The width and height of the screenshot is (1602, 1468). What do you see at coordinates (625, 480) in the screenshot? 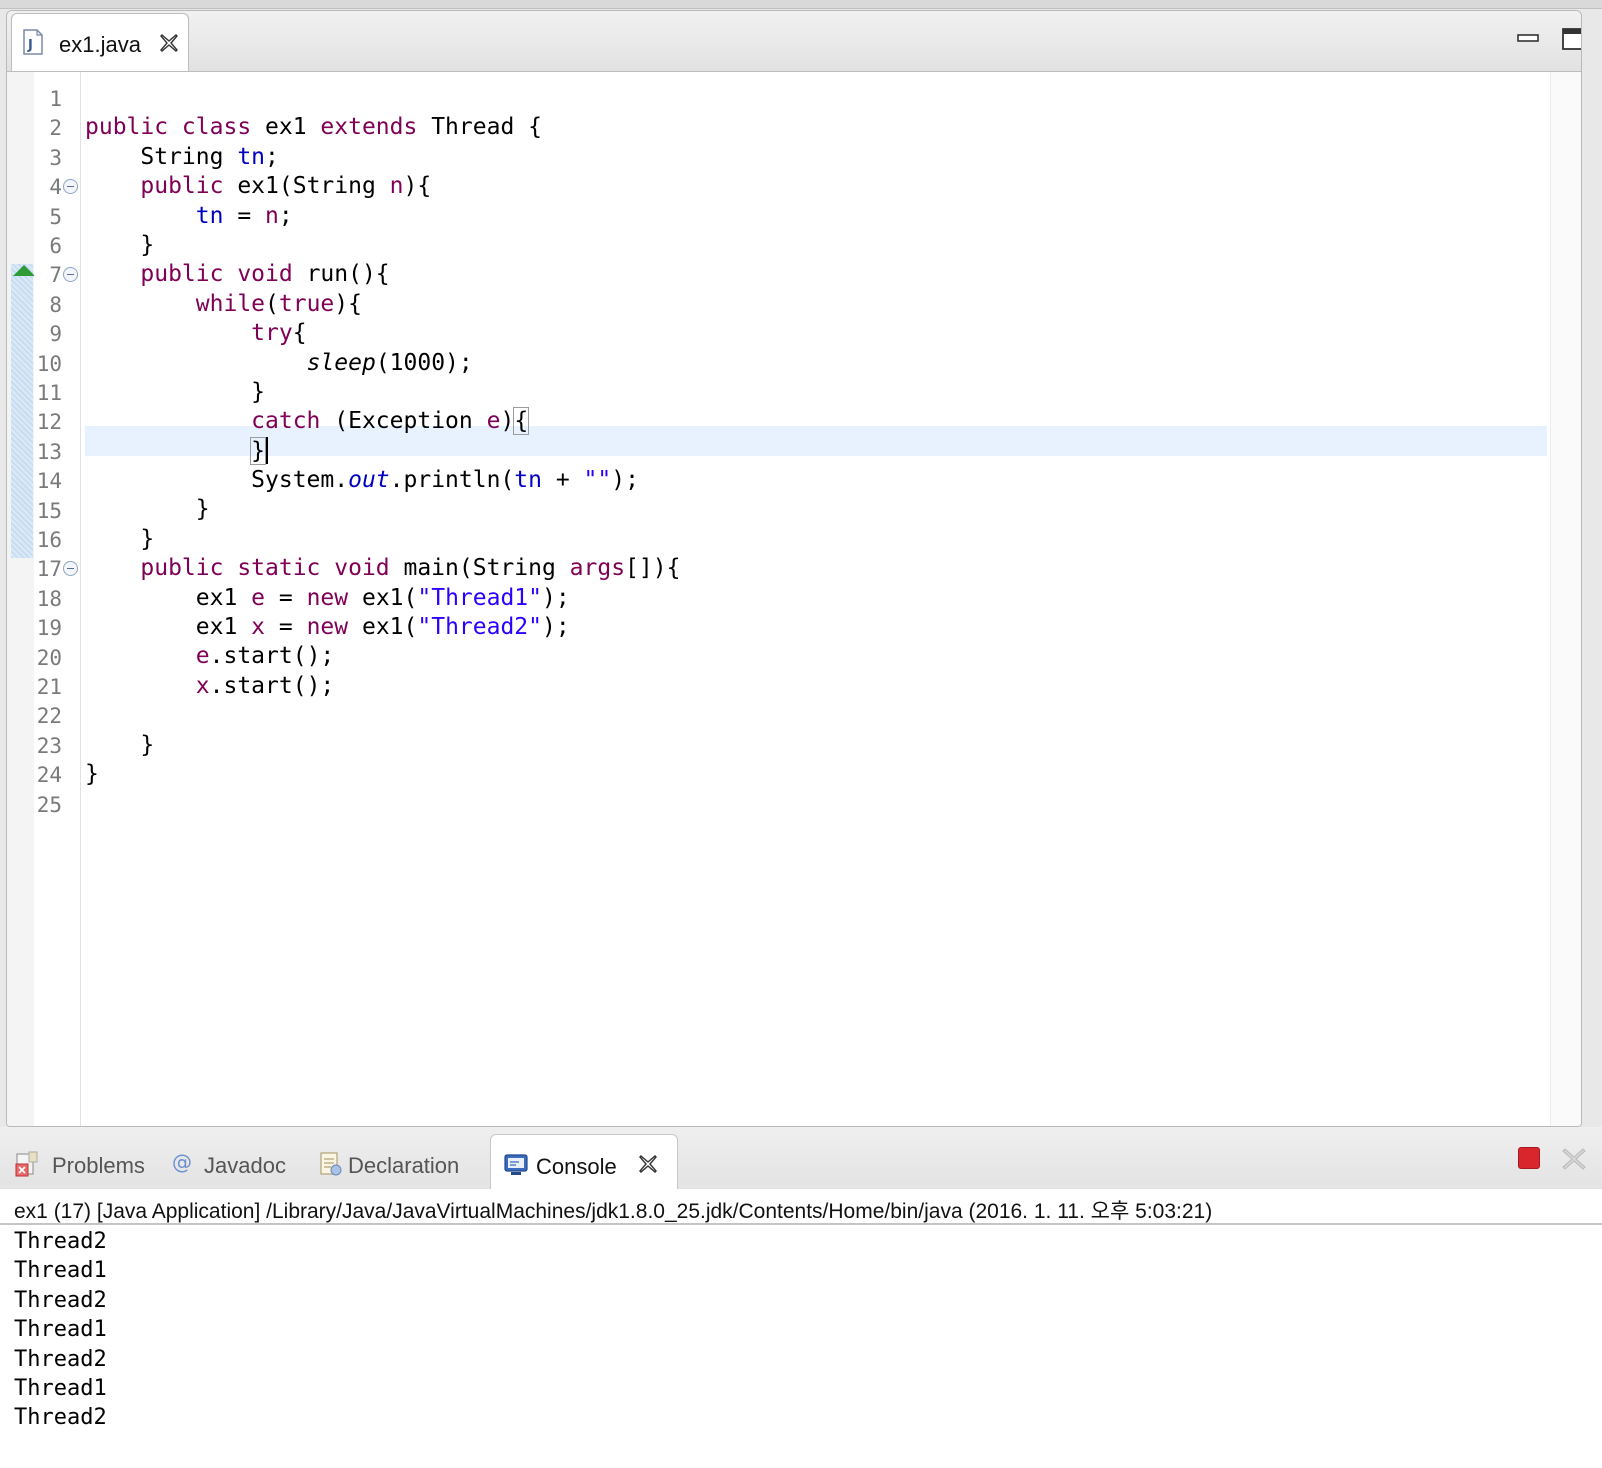
I see `code-token: );` at bounding box center [625, 480].